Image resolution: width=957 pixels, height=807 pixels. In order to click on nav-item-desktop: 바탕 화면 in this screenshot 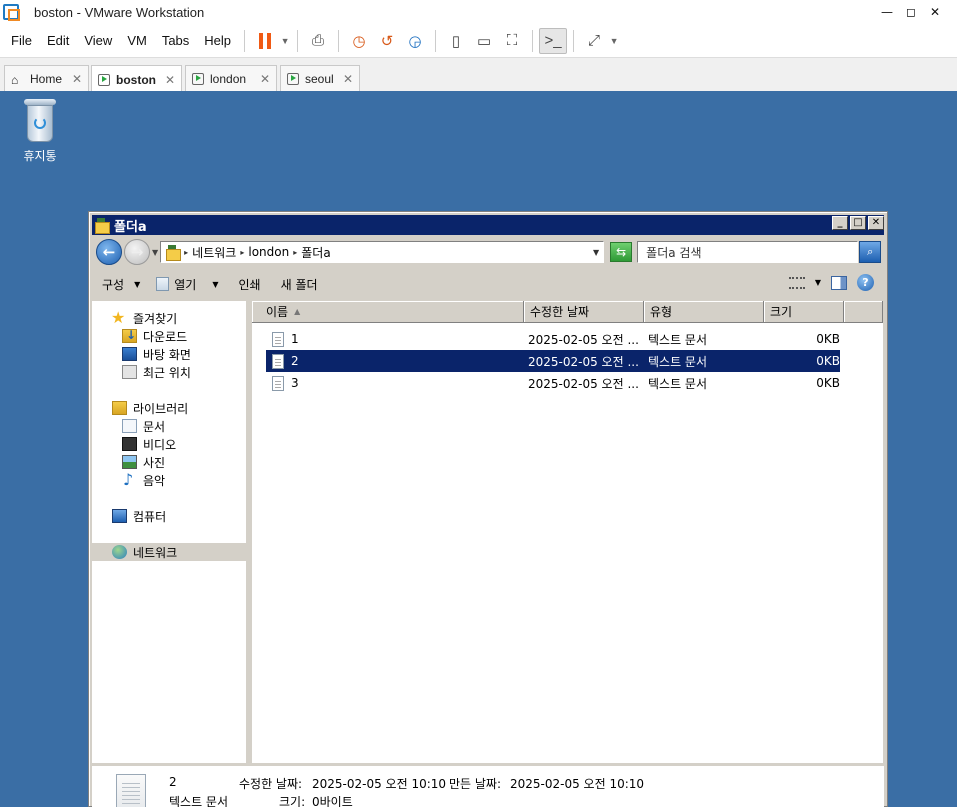, I will do `click(169, 354)`.